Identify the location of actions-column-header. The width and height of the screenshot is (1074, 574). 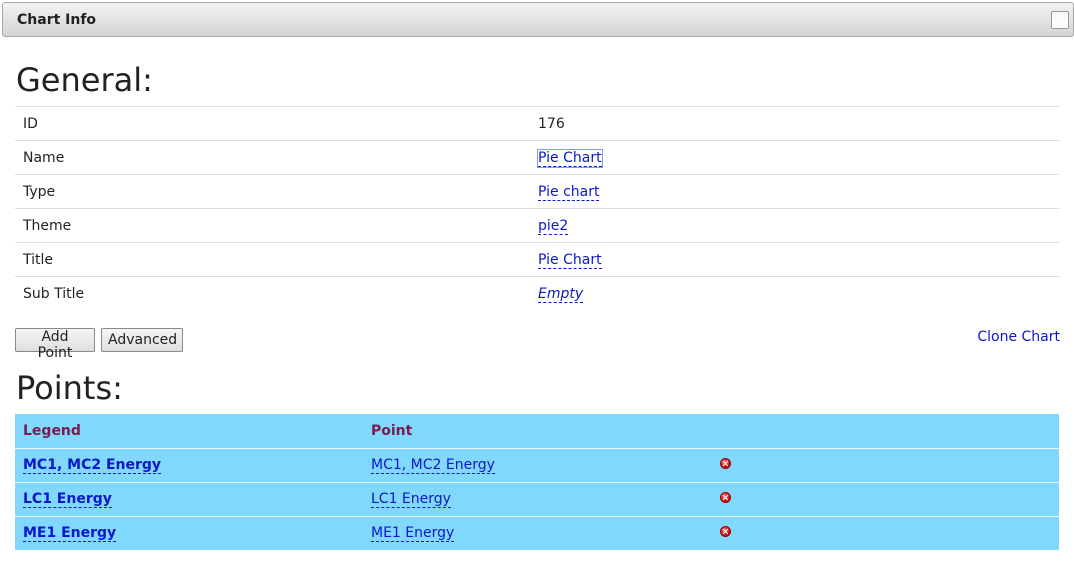
(885, 431).